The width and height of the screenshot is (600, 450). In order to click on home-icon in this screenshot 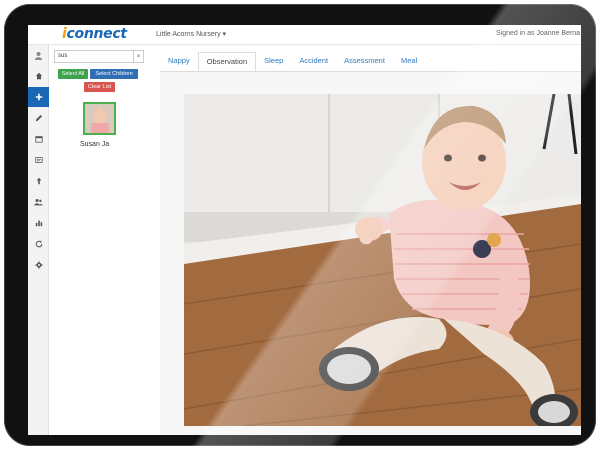, I will do `click(38, 76)`.